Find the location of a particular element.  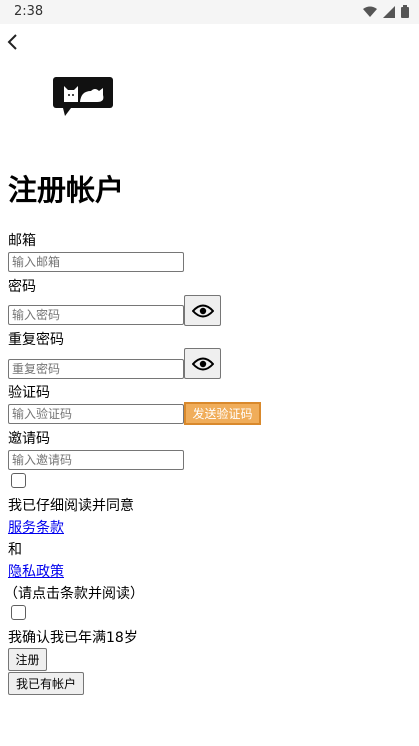

status-time: 2:38 is located at coordinates (29, 11).